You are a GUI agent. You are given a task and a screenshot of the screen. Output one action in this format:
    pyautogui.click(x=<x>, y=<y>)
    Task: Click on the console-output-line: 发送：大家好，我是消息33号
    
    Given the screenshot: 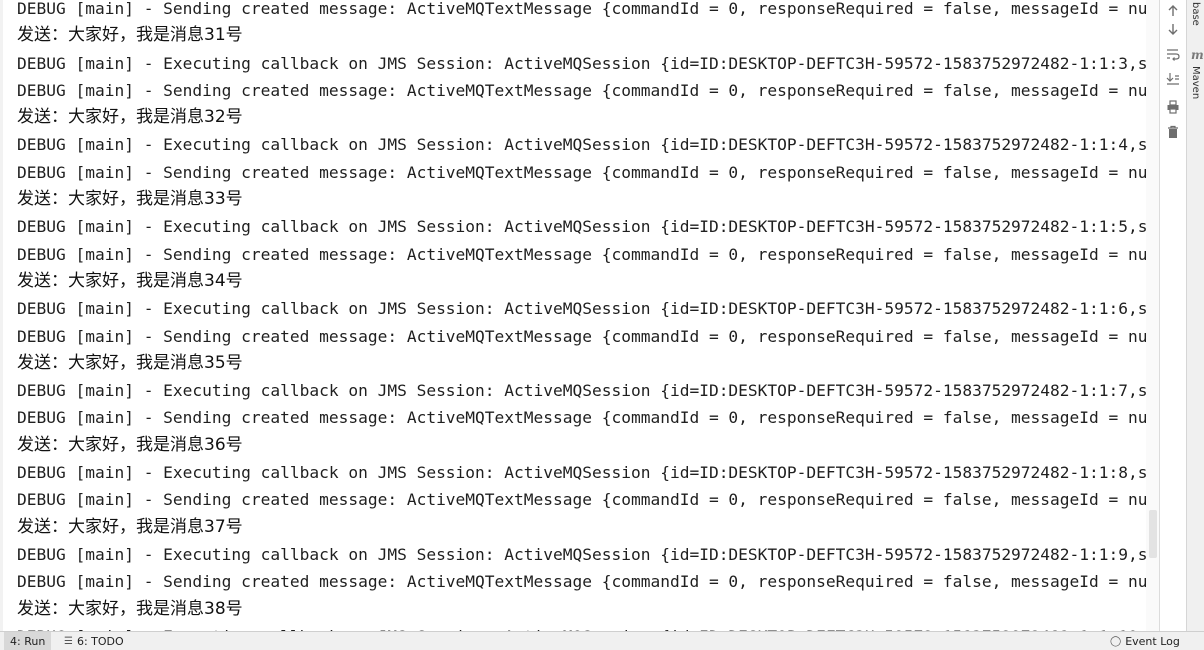 What is the action you would take?
    pyautogui.click(x=130, y=199)
    